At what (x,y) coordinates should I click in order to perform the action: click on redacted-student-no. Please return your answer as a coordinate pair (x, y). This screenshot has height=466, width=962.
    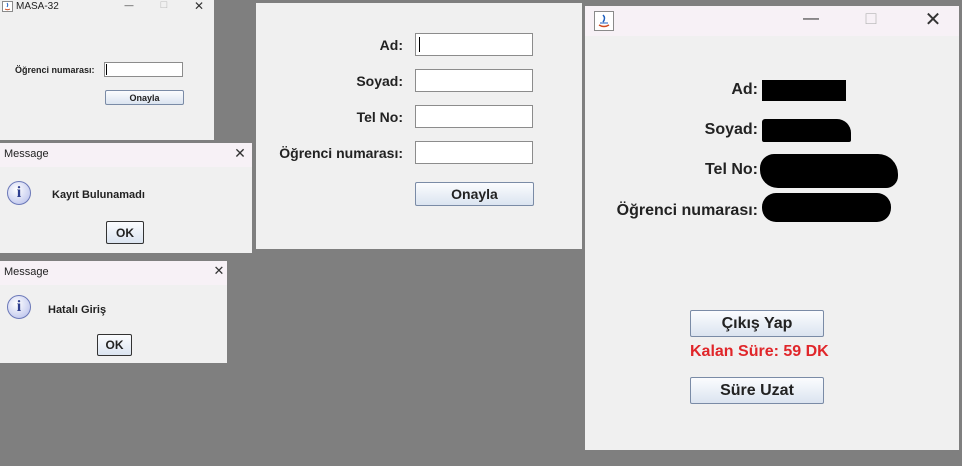
    Looking at the image, I should click on (826, 207).